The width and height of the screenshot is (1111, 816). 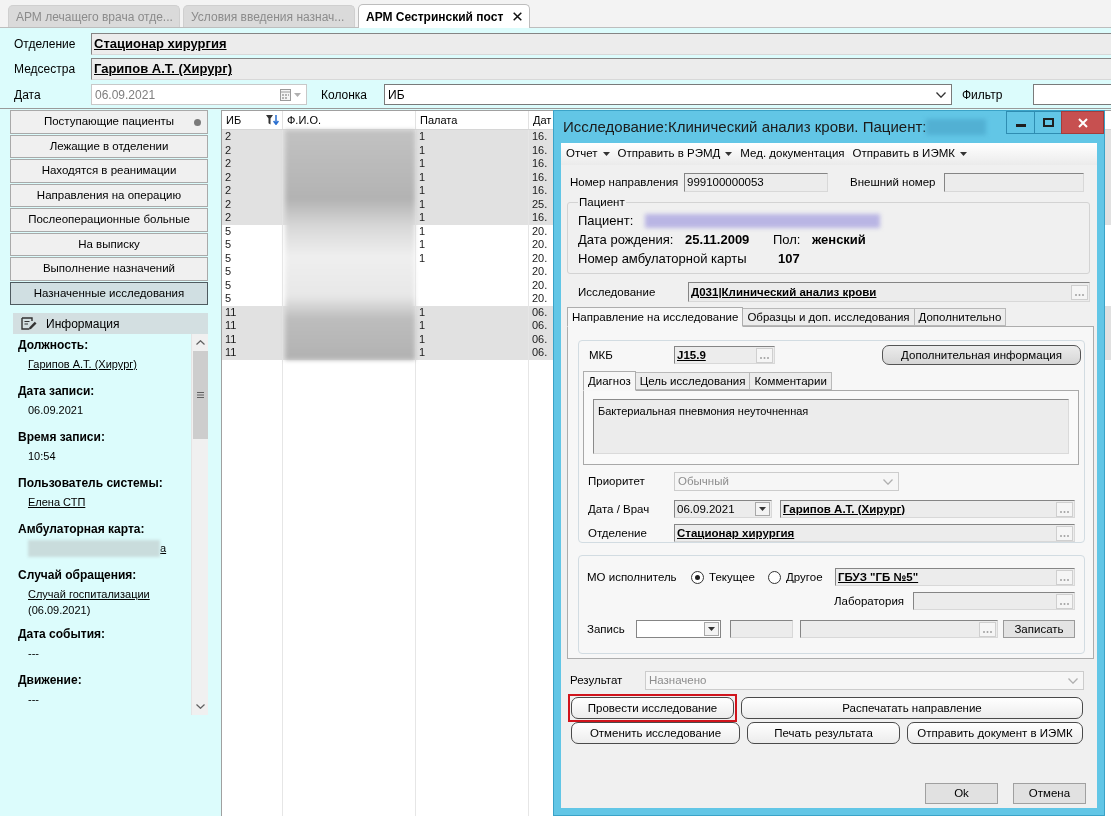 I want to click on cancel-button: Отмена, so click(x=1049, y=793).